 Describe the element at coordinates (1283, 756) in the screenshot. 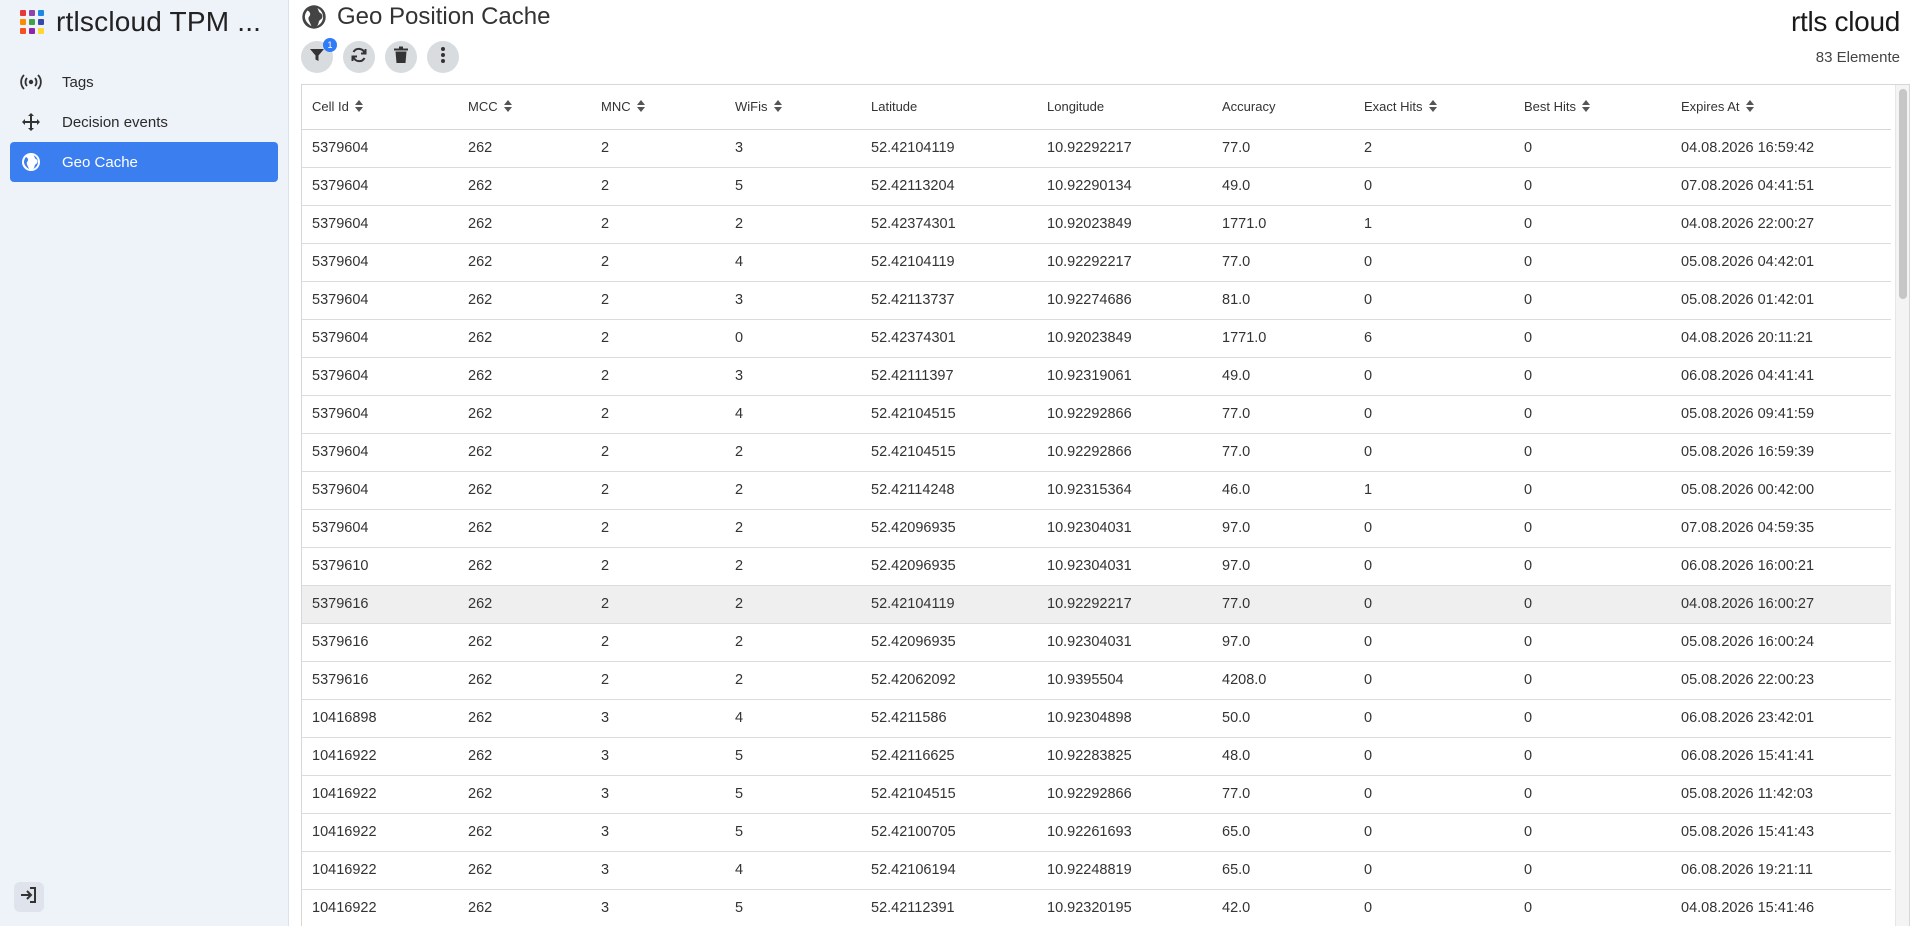

I see `table-cell: 48.0` at that location.